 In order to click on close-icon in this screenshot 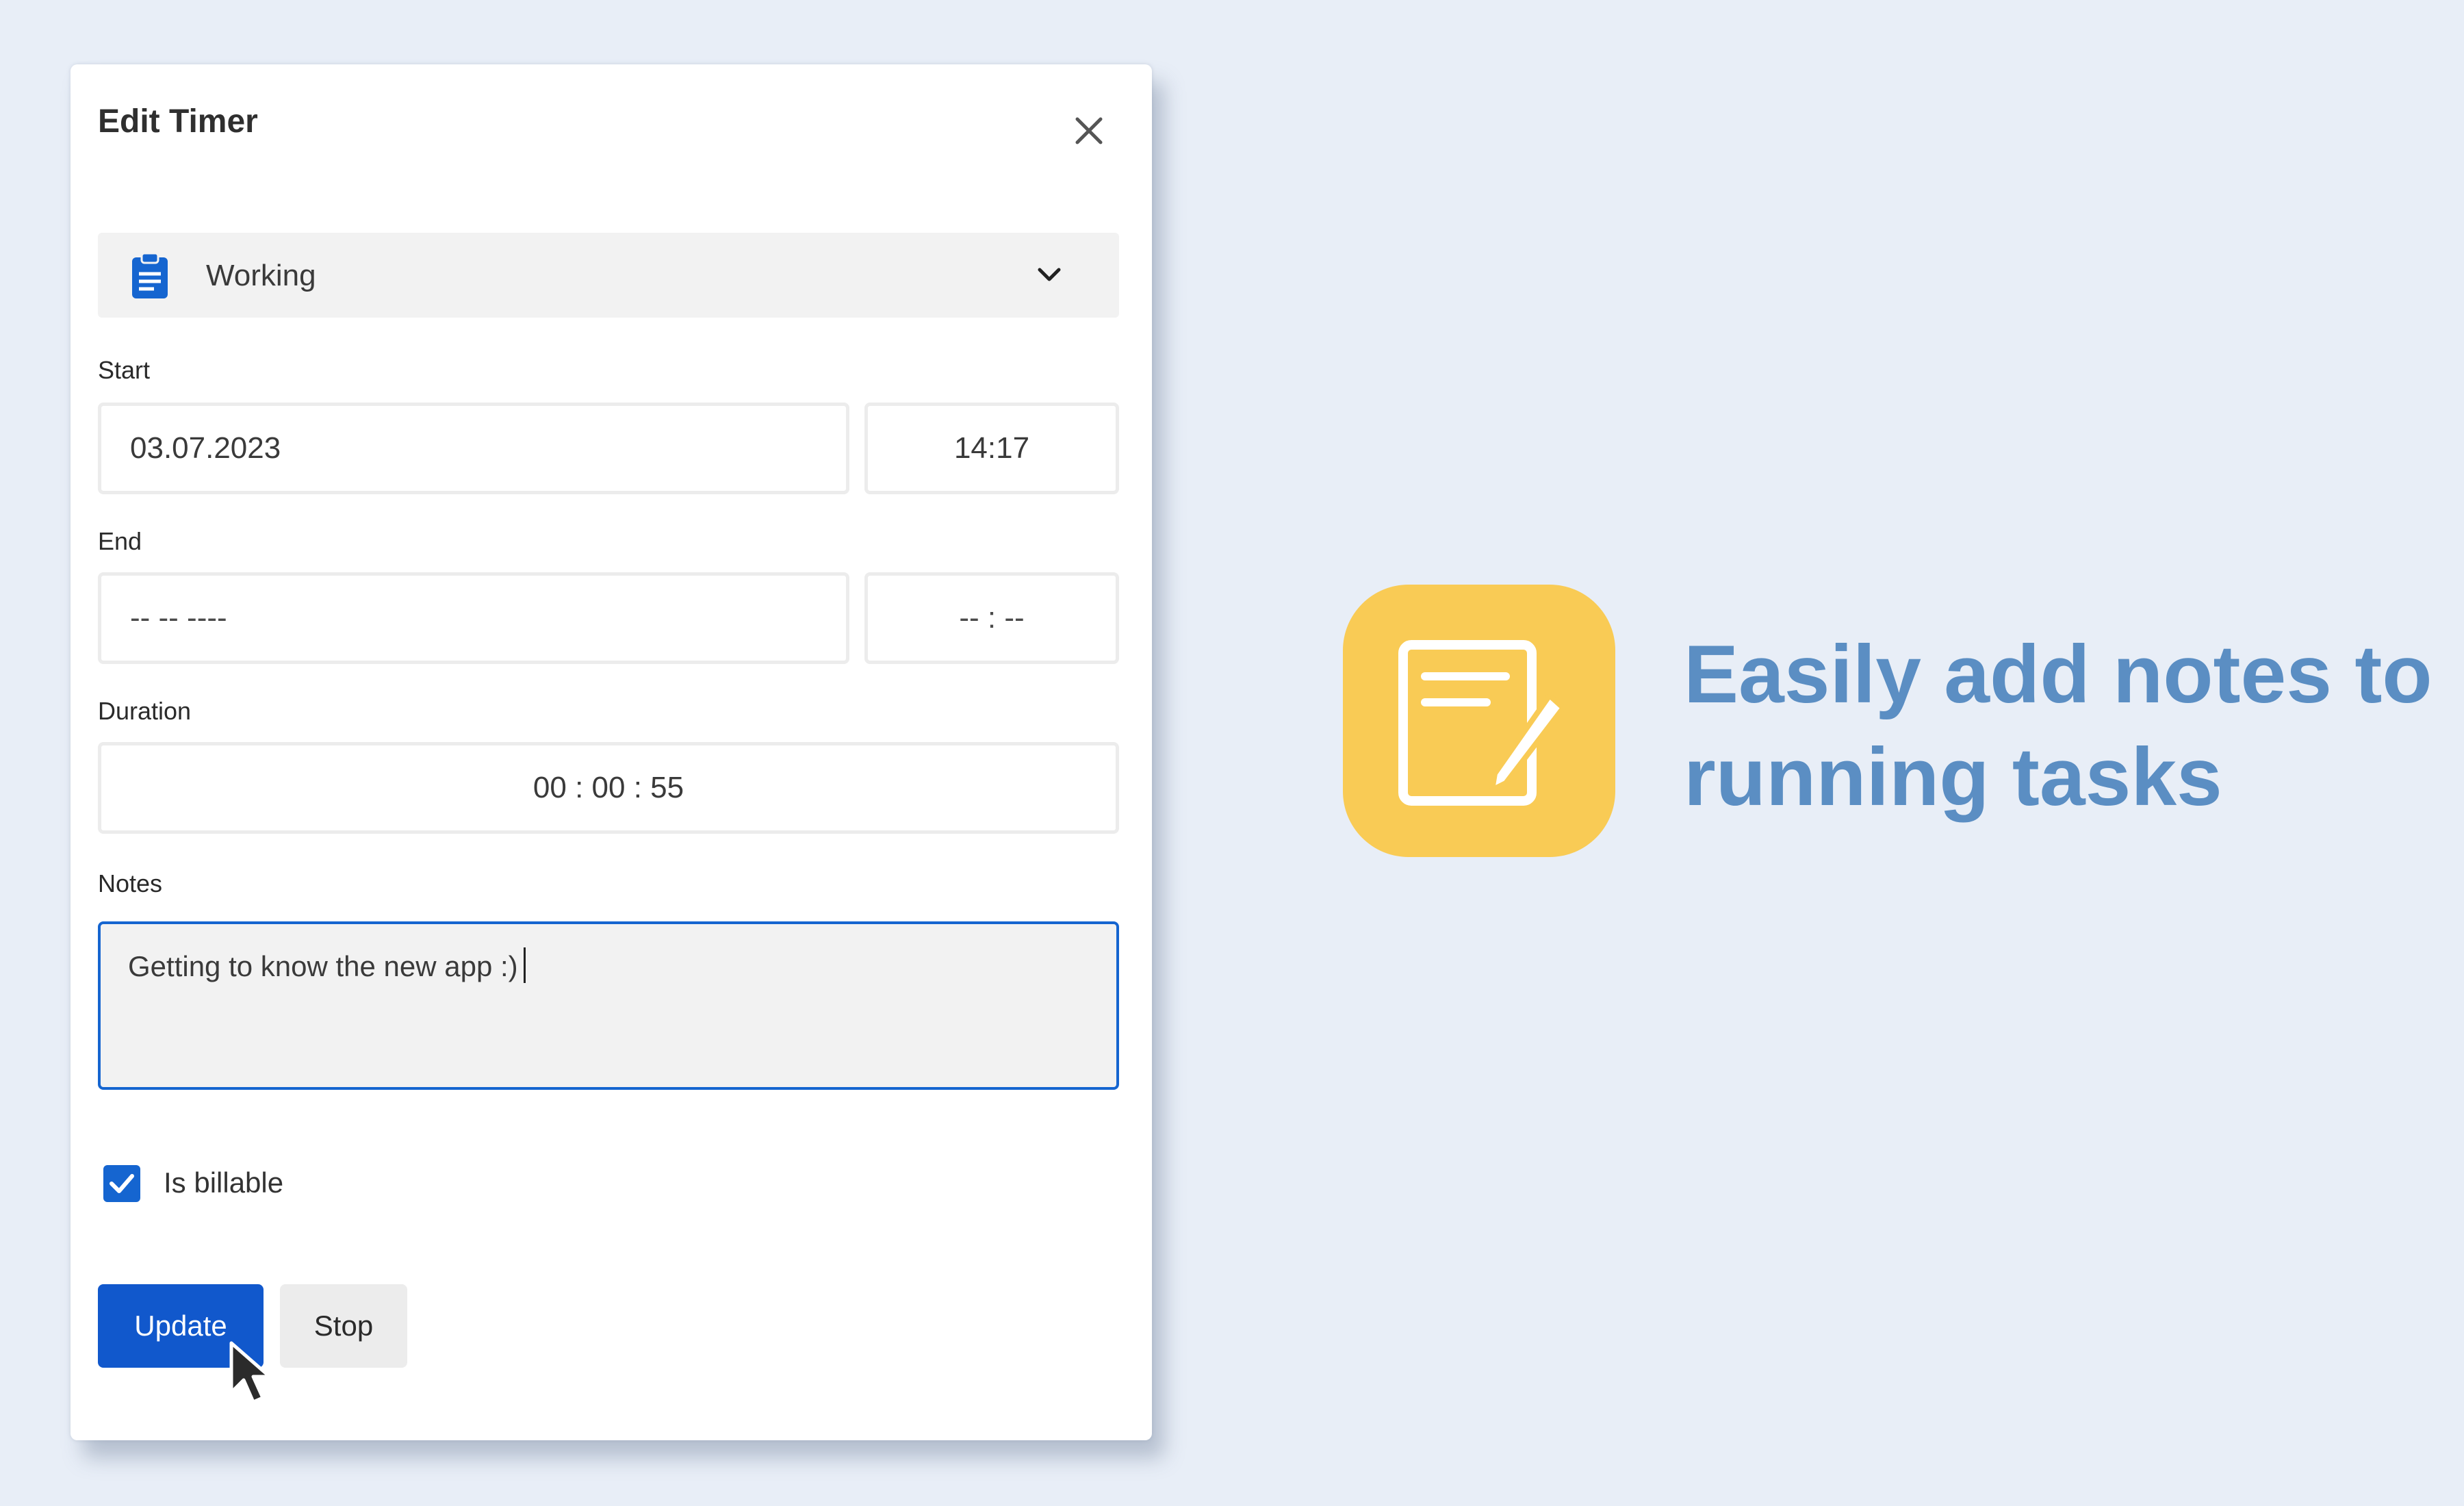, I will do `click(1089, 130)`.